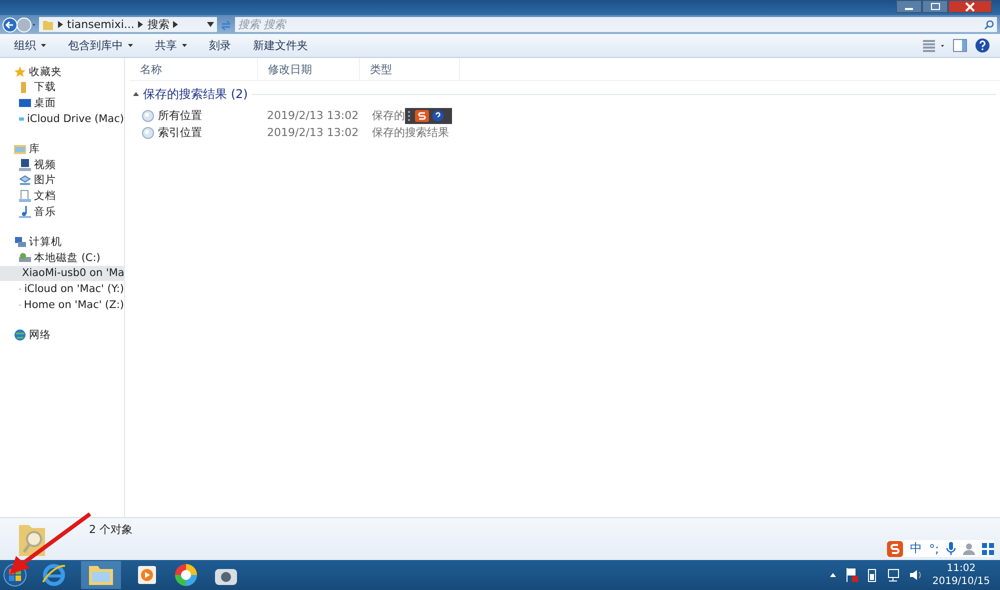 This screenshot has width=1000, height=590. I want to click on restore-button, so click(935, 6).